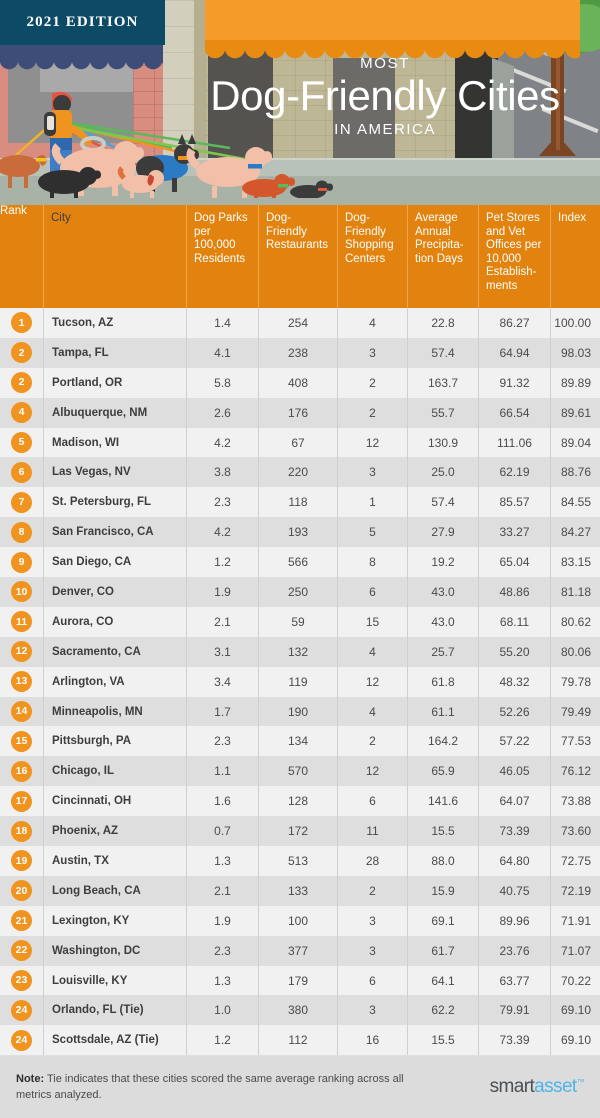 This screenshot has width=600, height=1118. I want to click on cell-rank: 5, so click(21, 443).